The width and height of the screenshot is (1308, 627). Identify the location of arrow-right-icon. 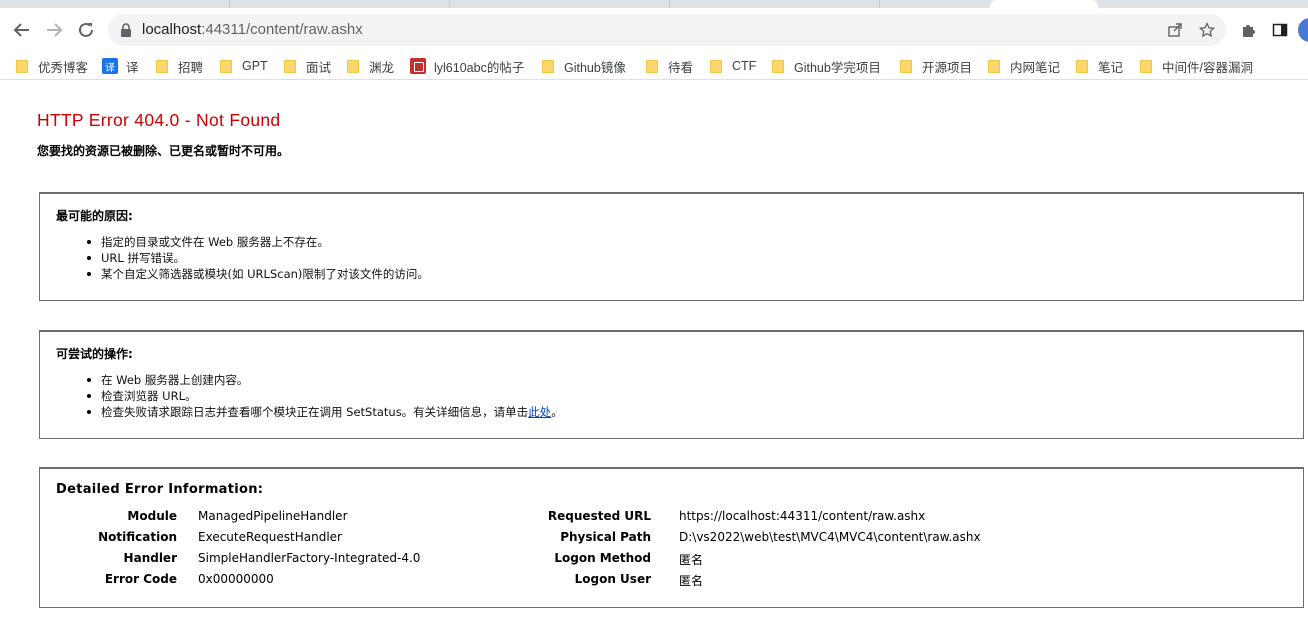
(55, 30).